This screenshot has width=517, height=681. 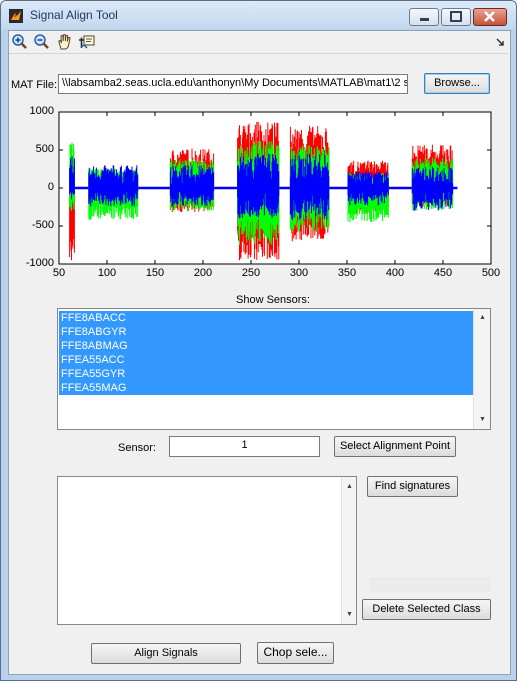 I want to click on zoom-out-icon, so click(x=42, y=42).